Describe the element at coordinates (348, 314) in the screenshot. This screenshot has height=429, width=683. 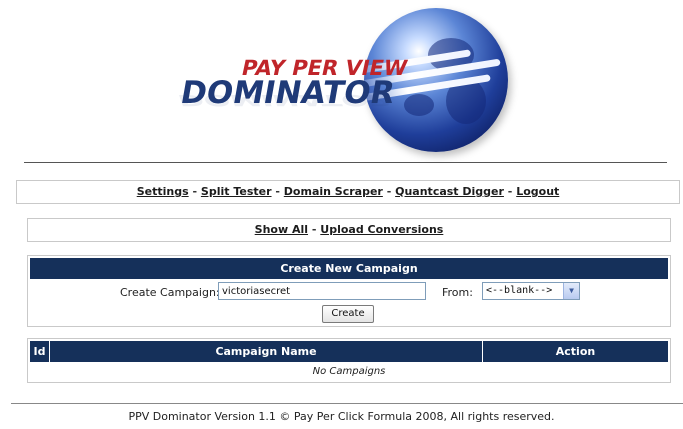
I see `create-button: Create` at that location.